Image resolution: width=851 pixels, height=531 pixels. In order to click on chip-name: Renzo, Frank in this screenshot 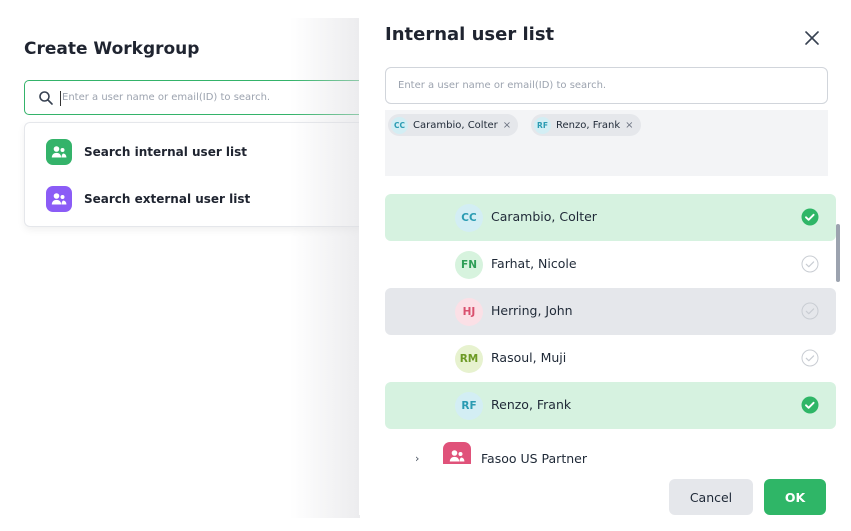, I will do `click(588, 125)`.